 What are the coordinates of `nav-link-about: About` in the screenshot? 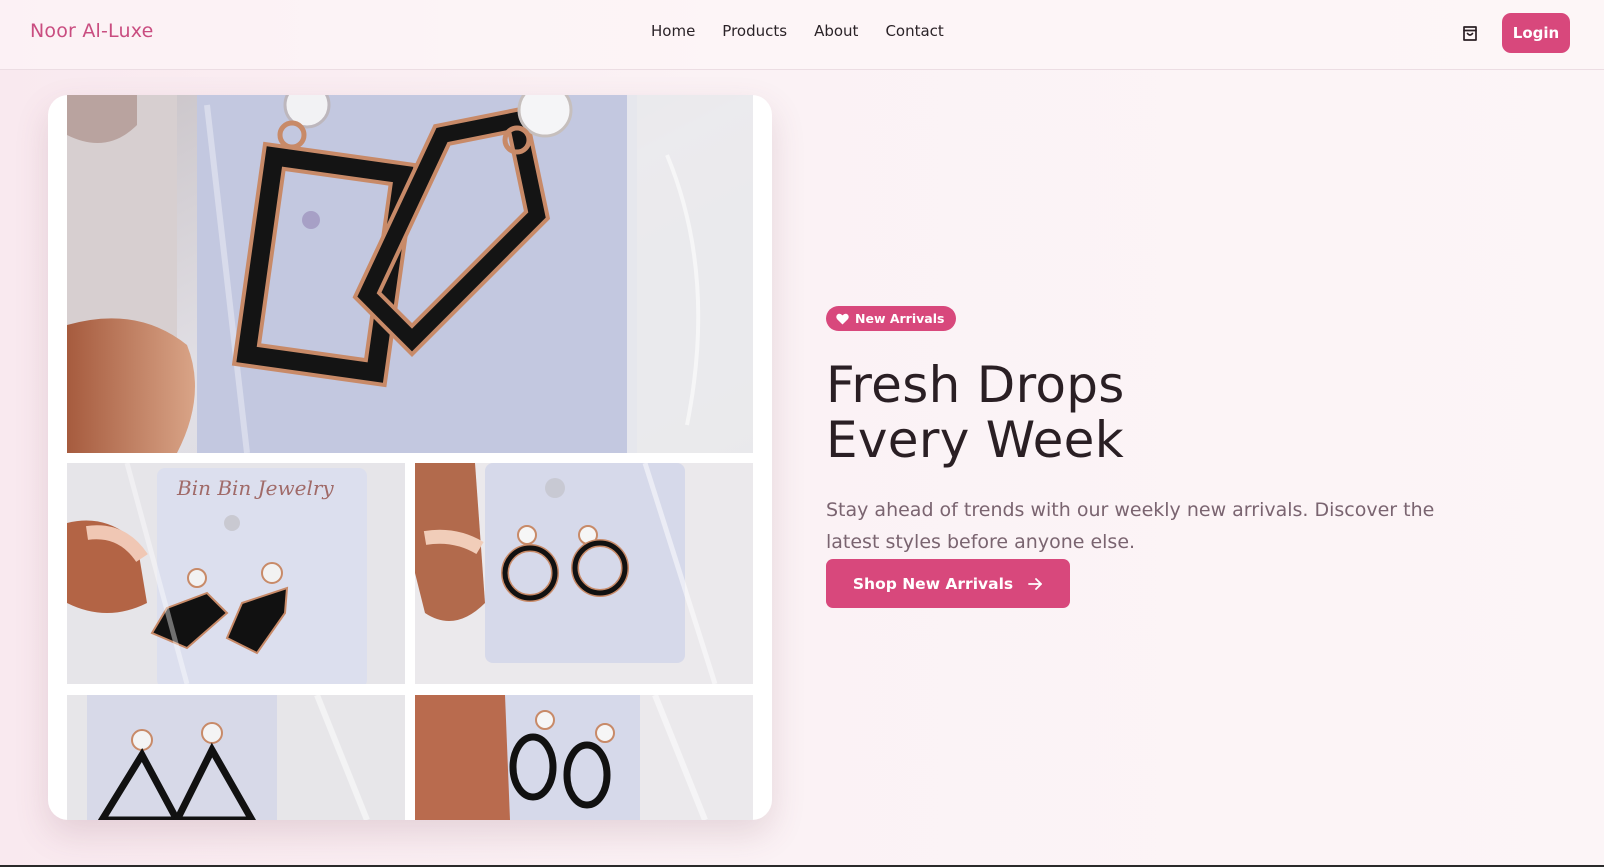 It's located at (836, 31).